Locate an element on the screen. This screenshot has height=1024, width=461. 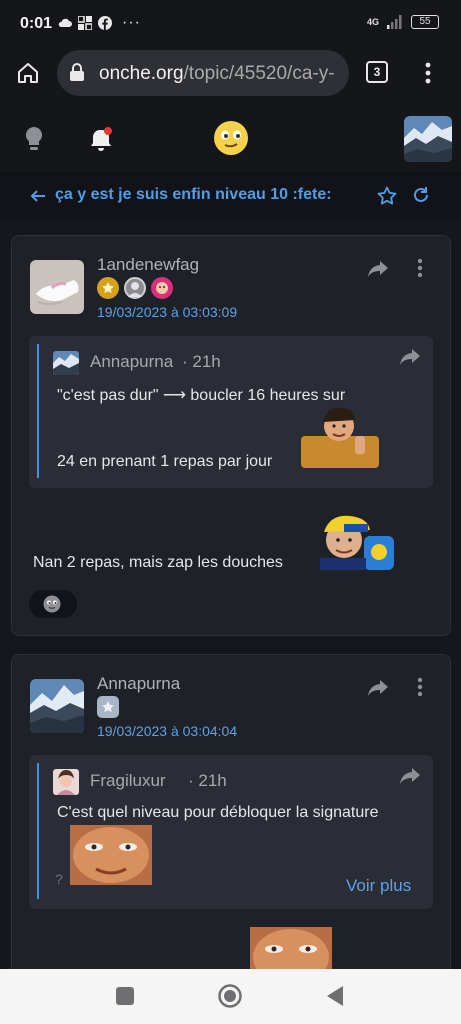
lock-icon is located at coordinates (77, 72).